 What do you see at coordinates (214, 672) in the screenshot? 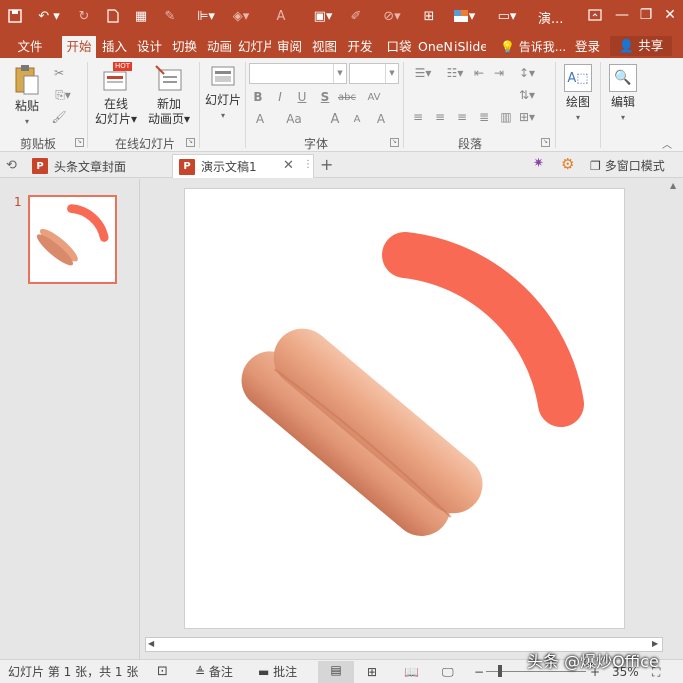
I see `notes-button: ≜ 备注` at bounding box center [214, 672].